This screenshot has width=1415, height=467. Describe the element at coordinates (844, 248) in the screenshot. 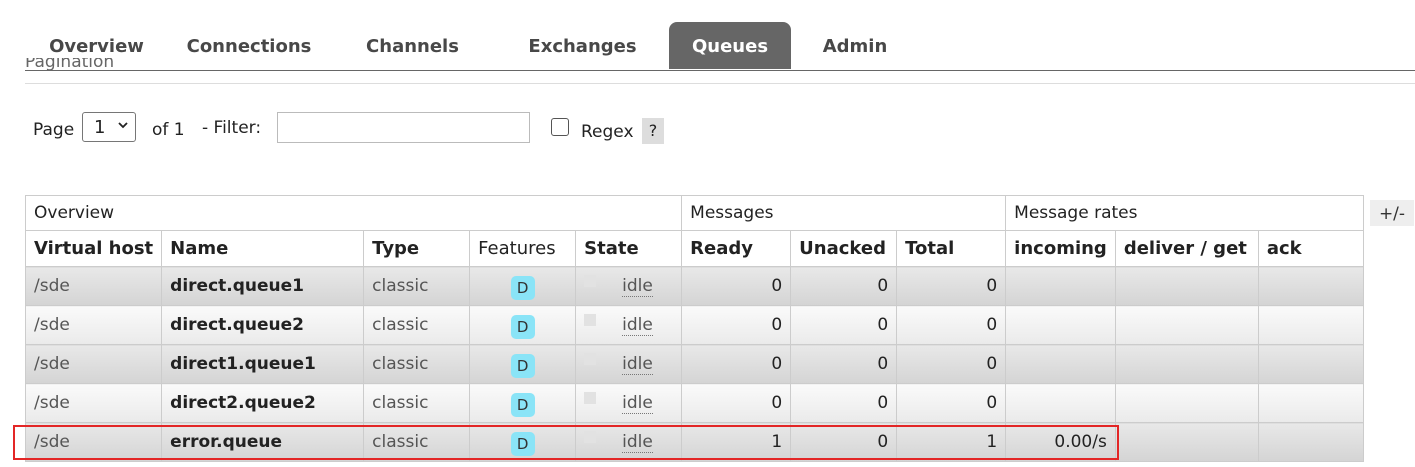

I see `col-header-unacked: Unacked` at that location.